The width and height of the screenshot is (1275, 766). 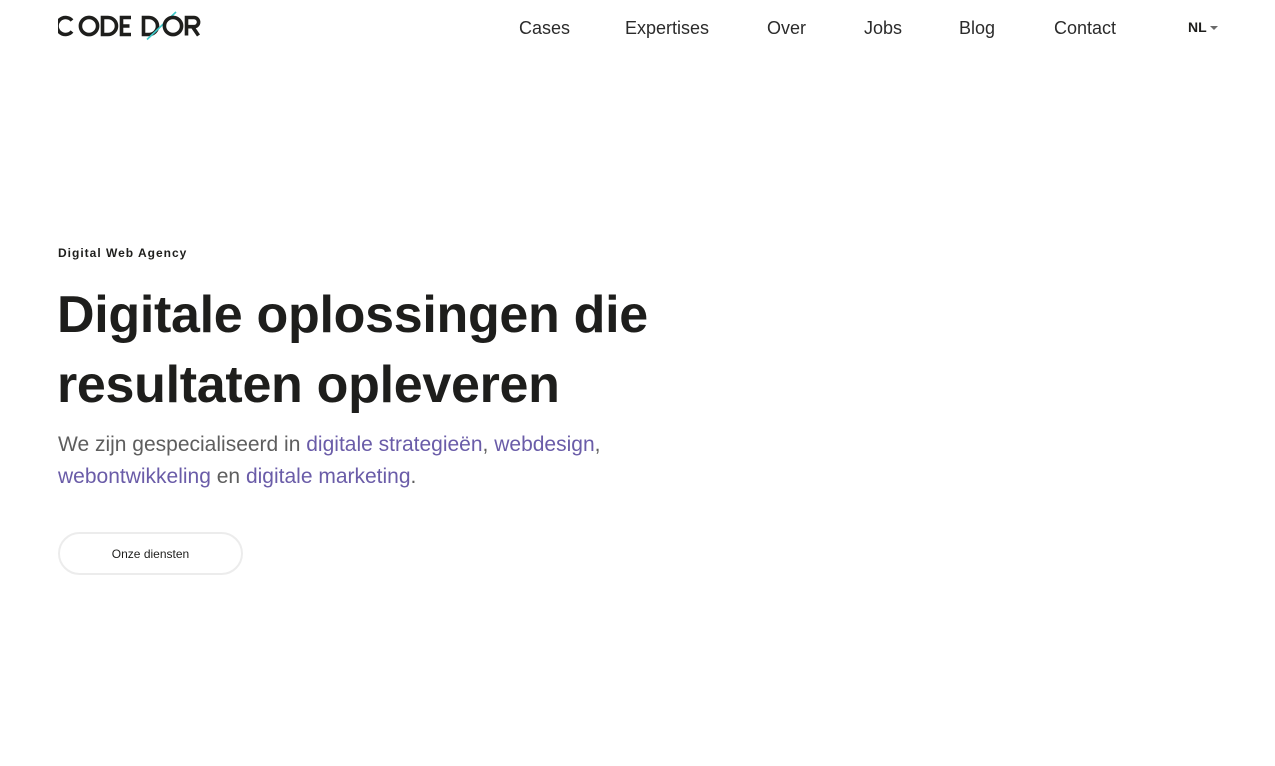 What do you see at coordinates (413, 476) in the screenshot?
I see `intro-suffix: .` at bounding box center [413, 476].